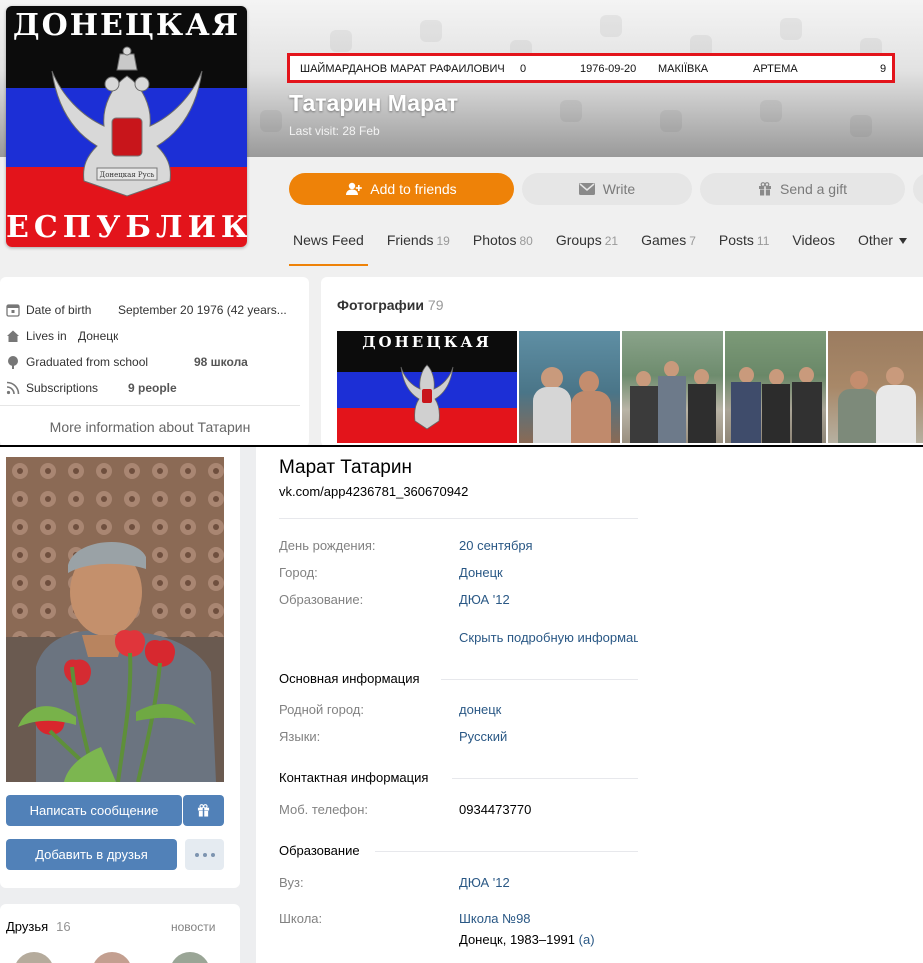 This screenshot has width=923, height=963. What do you see at coordinates (373, 491) in the screenshot?
I see `profile-url: vk.com/app4236781_360670942` at bounding box center [373, 491].